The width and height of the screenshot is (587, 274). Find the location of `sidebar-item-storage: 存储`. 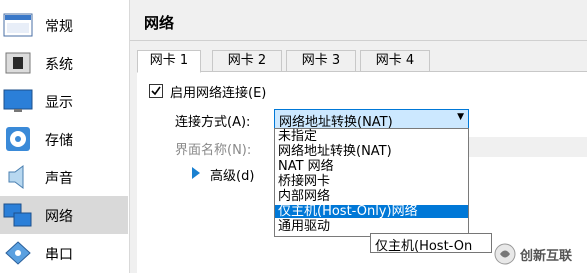

sidebar-item-storage: 存储 is located at coordinates (64, 139).